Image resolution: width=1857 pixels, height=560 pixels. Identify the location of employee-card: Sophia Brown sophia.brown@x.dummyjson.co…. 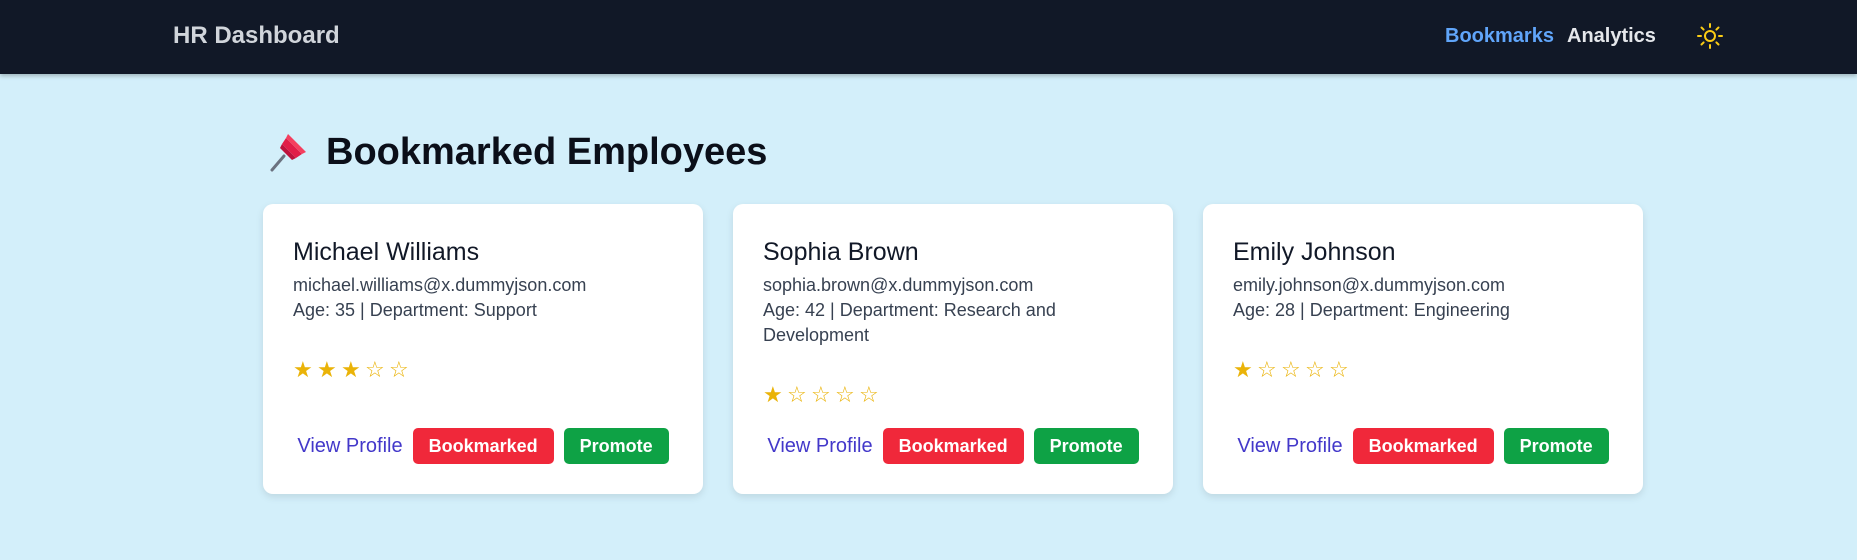
(953, 349).